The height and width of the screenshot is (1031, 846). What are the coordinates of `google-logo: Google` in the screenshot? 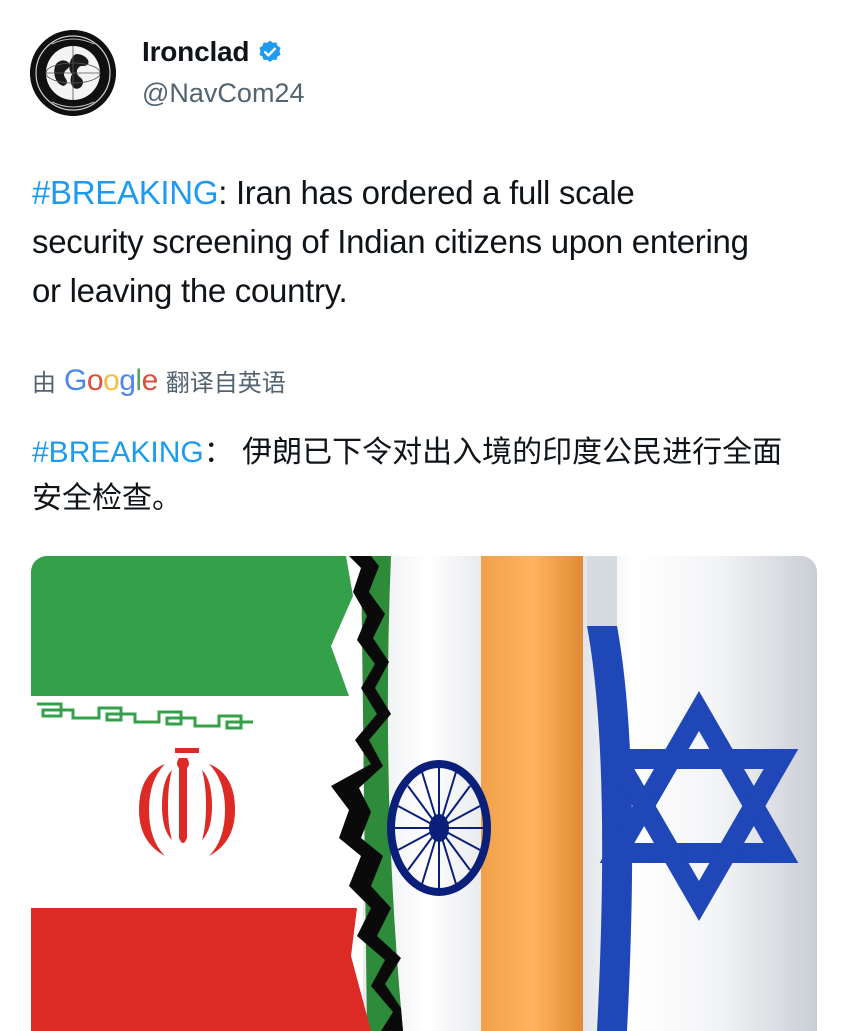 It's located at (111, 380).